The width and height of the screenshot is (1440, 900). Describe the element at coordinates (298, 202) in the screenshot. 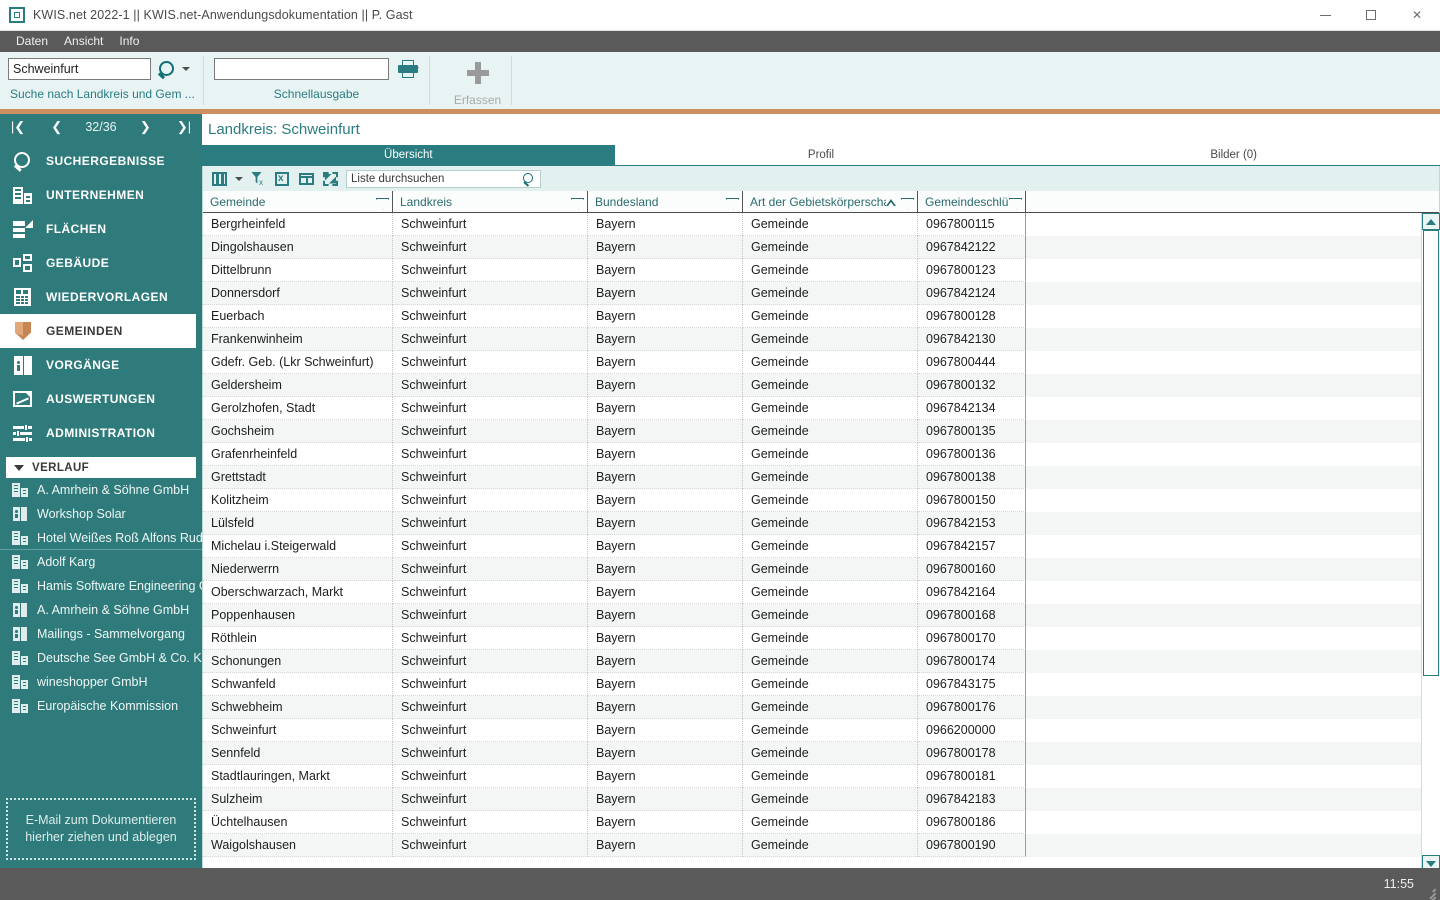

I see `column-header-gemeinde: Gemeinde` at that location.